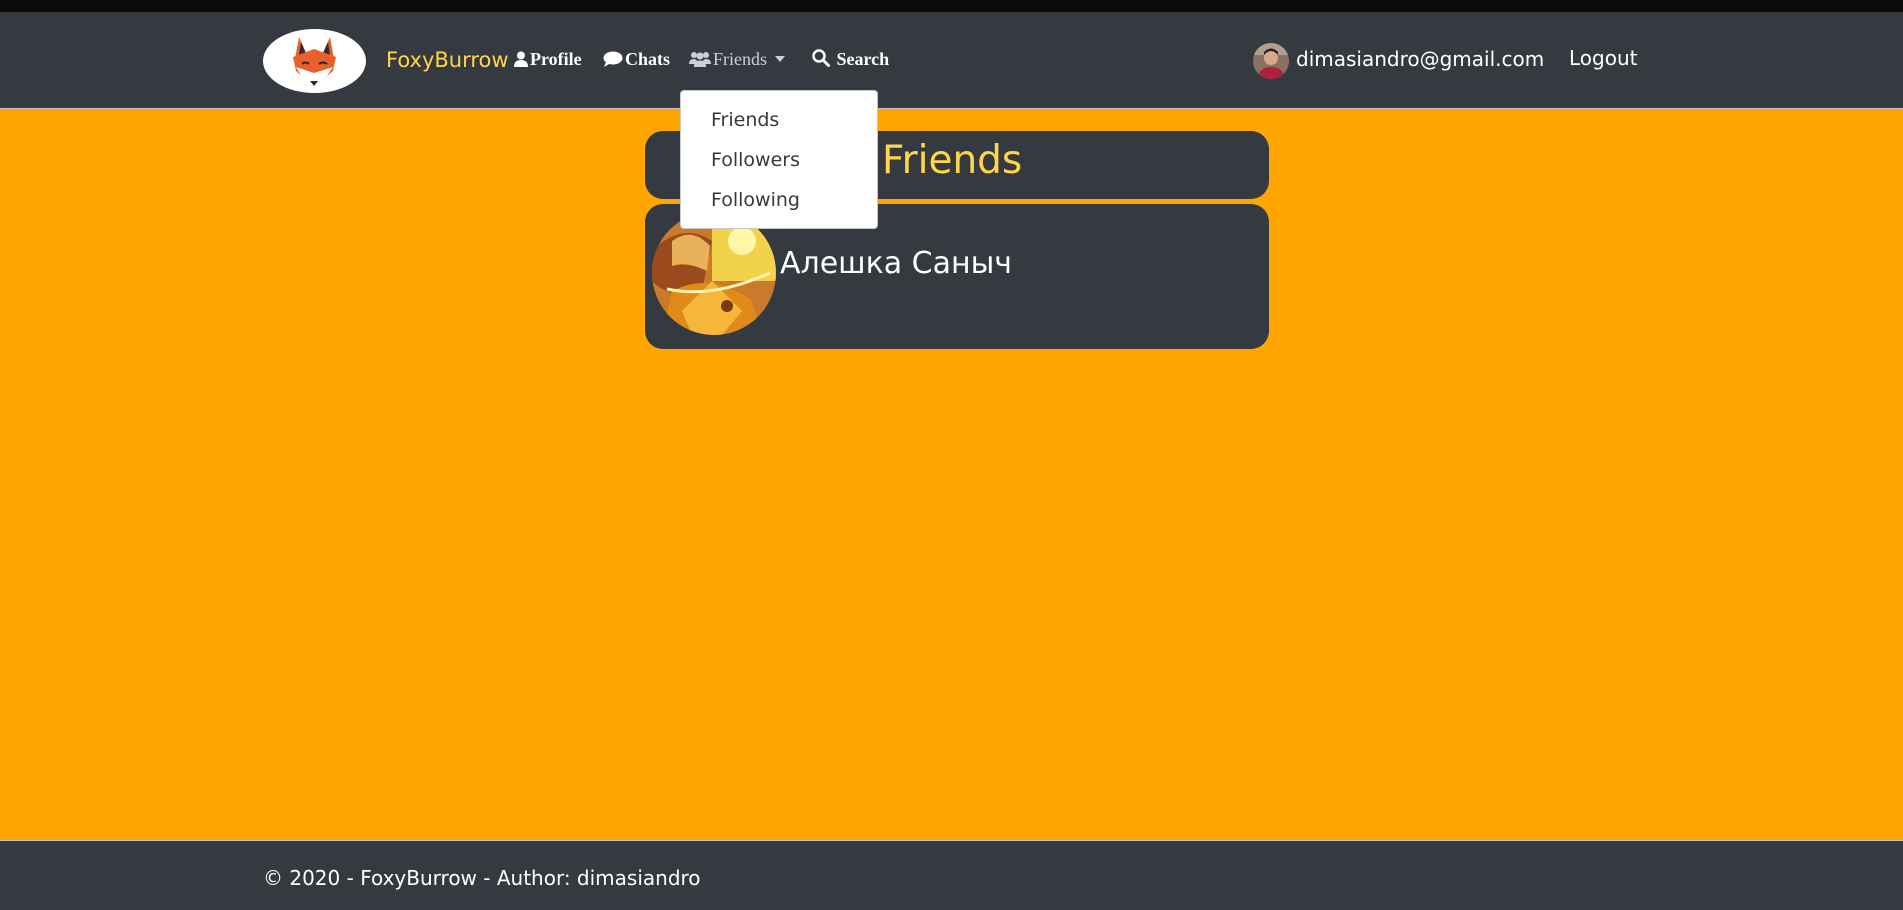 This screenshot has width=1903, height=910. Describe the element at coordinates (714, 273) in the screenshot. I see `friend-avatar` at that location.